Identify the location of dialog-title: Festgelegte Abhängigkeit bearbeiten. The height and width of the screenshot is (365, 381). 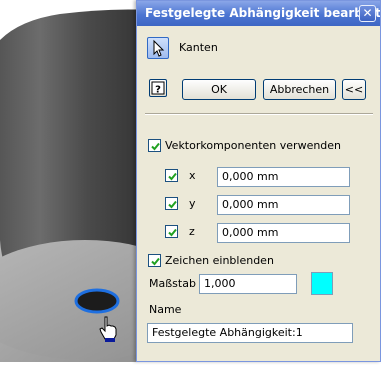
(262, 13).